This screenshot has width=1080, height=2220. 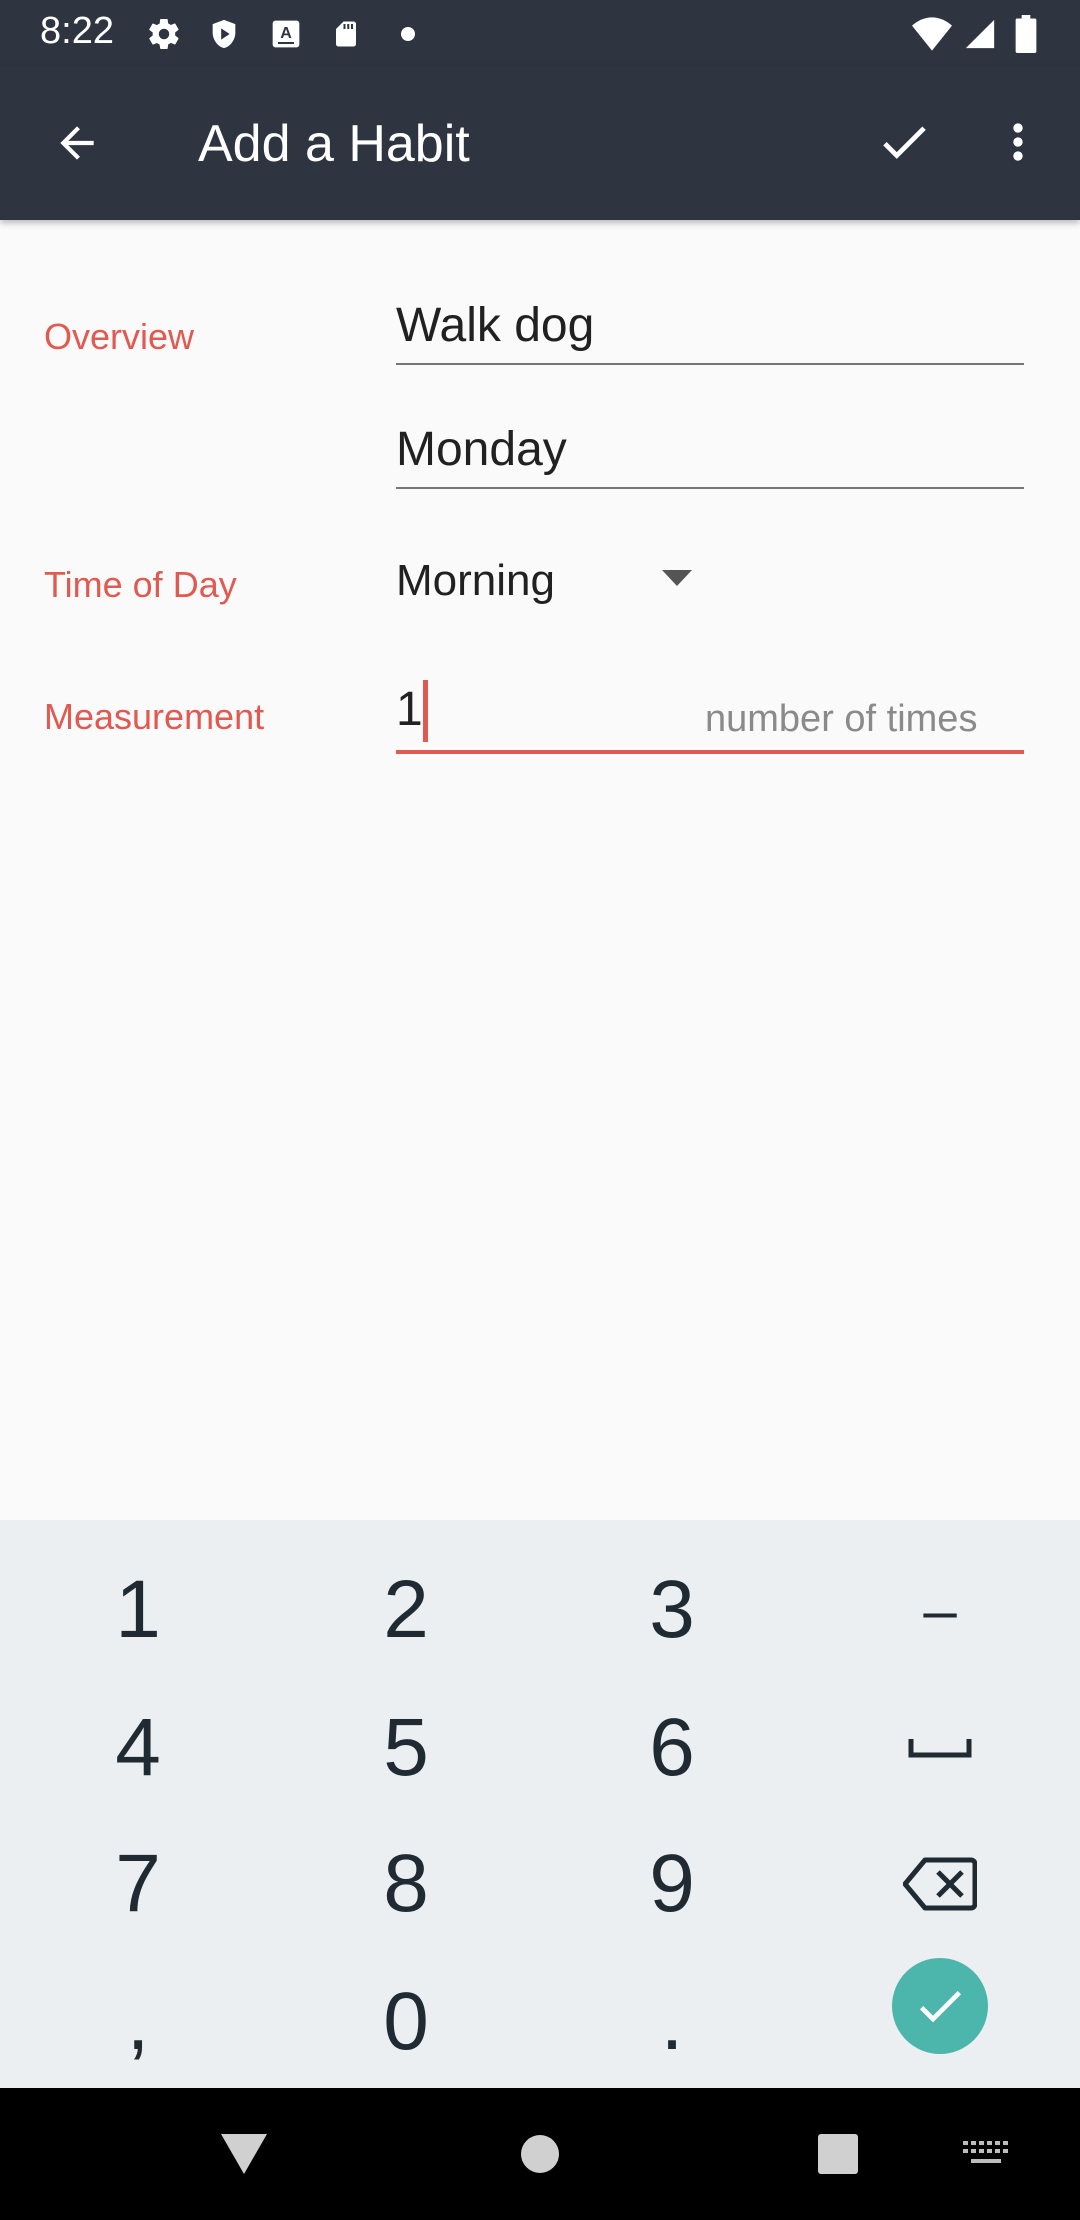 I want to click on measurement-underline, so click(x=710, y=752).